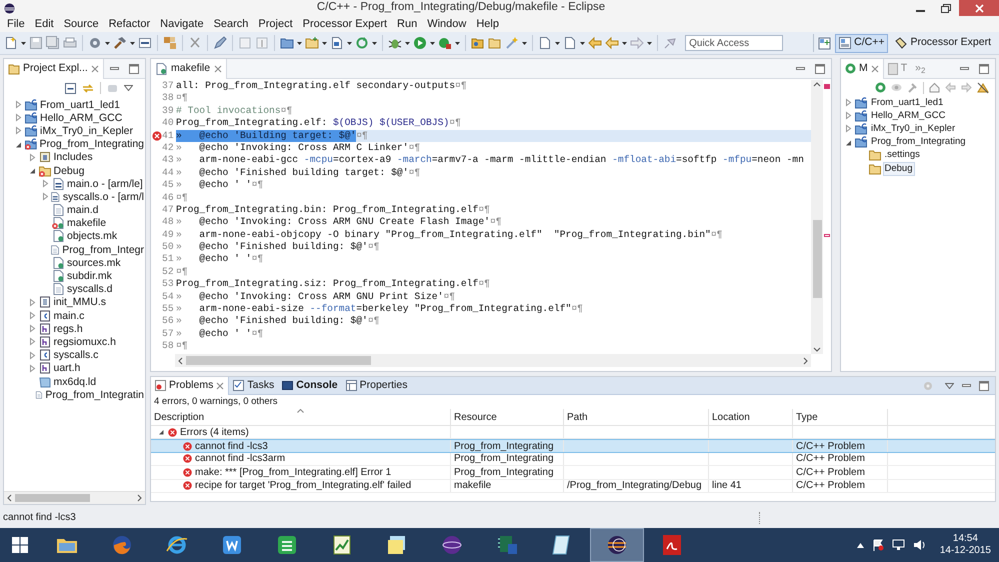 This screenshot has width=999, height=562. What do you see at coordinates (863, 68) in the screenshot?
I see `view-tab: M` at bounding box center [863, 68].